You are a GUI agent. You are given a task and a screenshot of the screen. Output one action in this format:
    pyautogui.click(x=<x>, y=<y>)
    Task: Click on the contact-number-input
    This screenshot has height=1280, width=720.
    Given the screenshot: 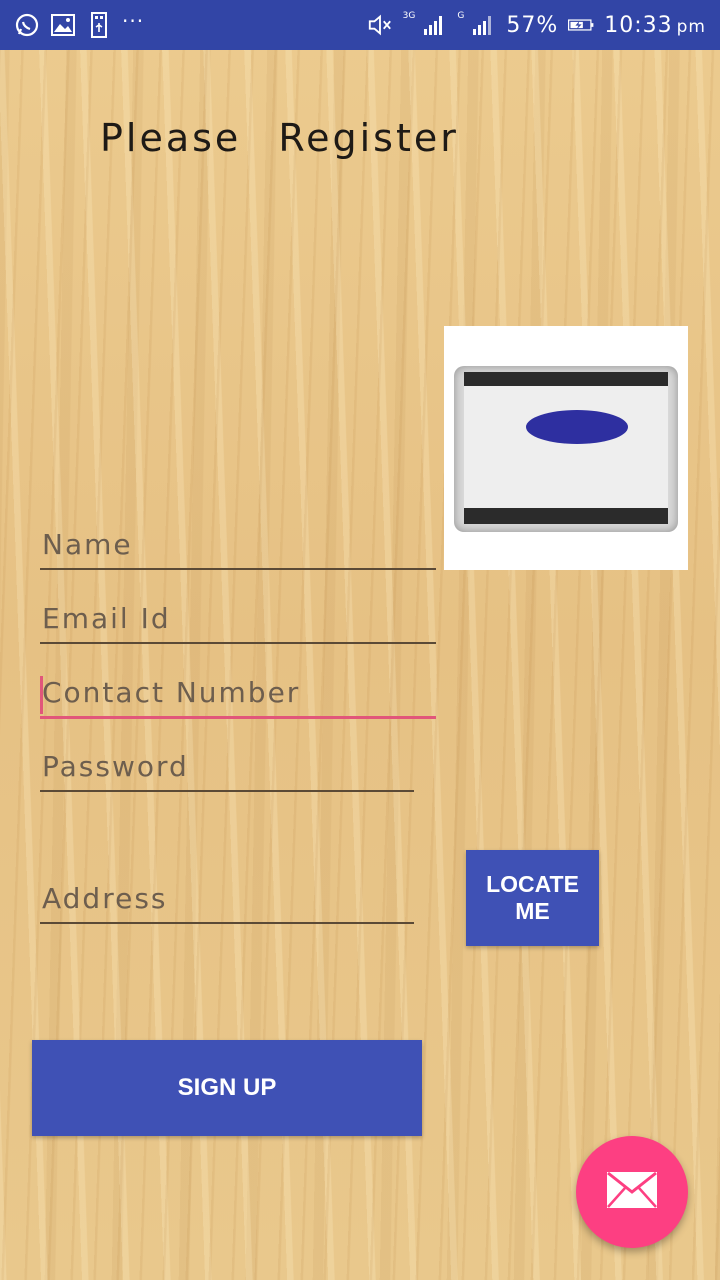 What is the action you would take?
    pyautogui.click(x=239, y=692)
    